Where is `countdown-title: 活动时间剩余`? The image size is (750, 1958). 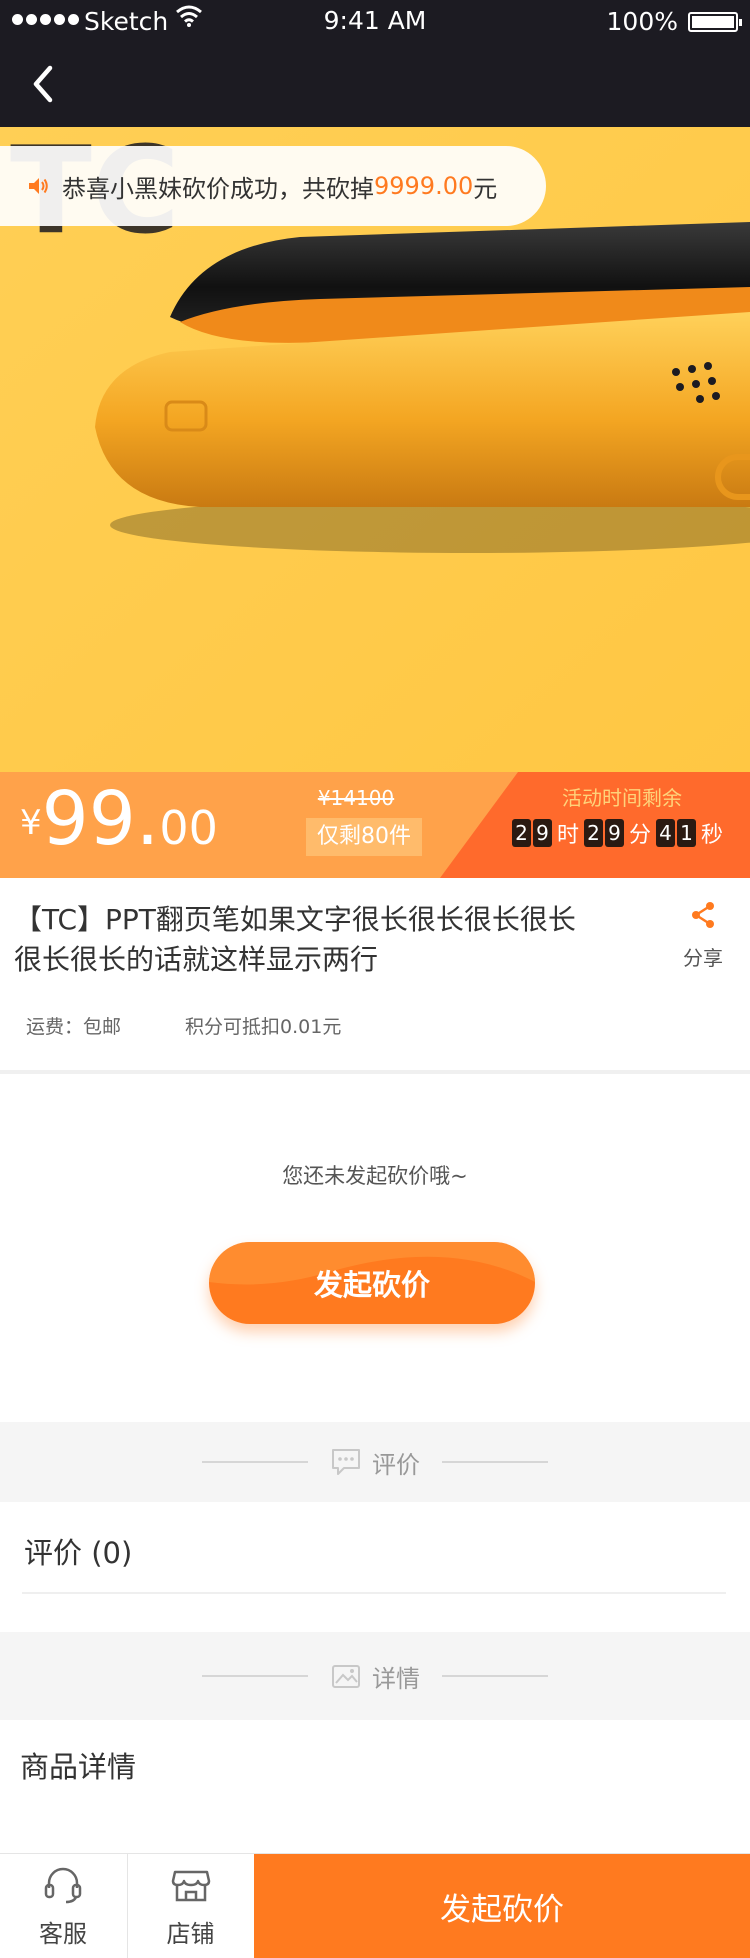 countdown-title: 活动时间剩余 is located at coordinates (622, 798).